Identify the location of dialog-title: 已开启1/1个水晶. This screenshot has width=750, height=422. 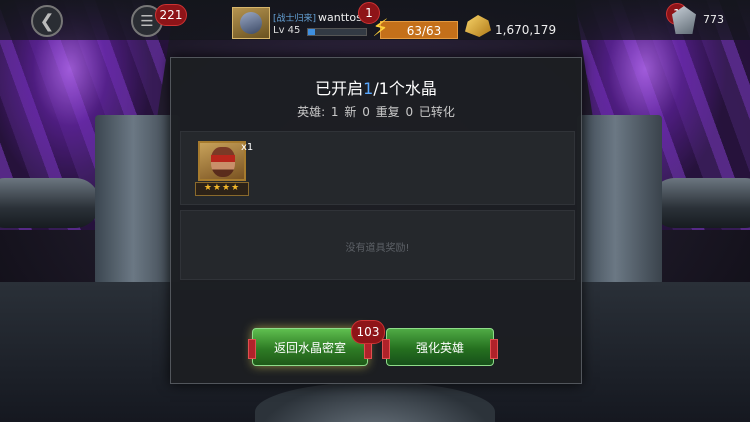
(376, 87).